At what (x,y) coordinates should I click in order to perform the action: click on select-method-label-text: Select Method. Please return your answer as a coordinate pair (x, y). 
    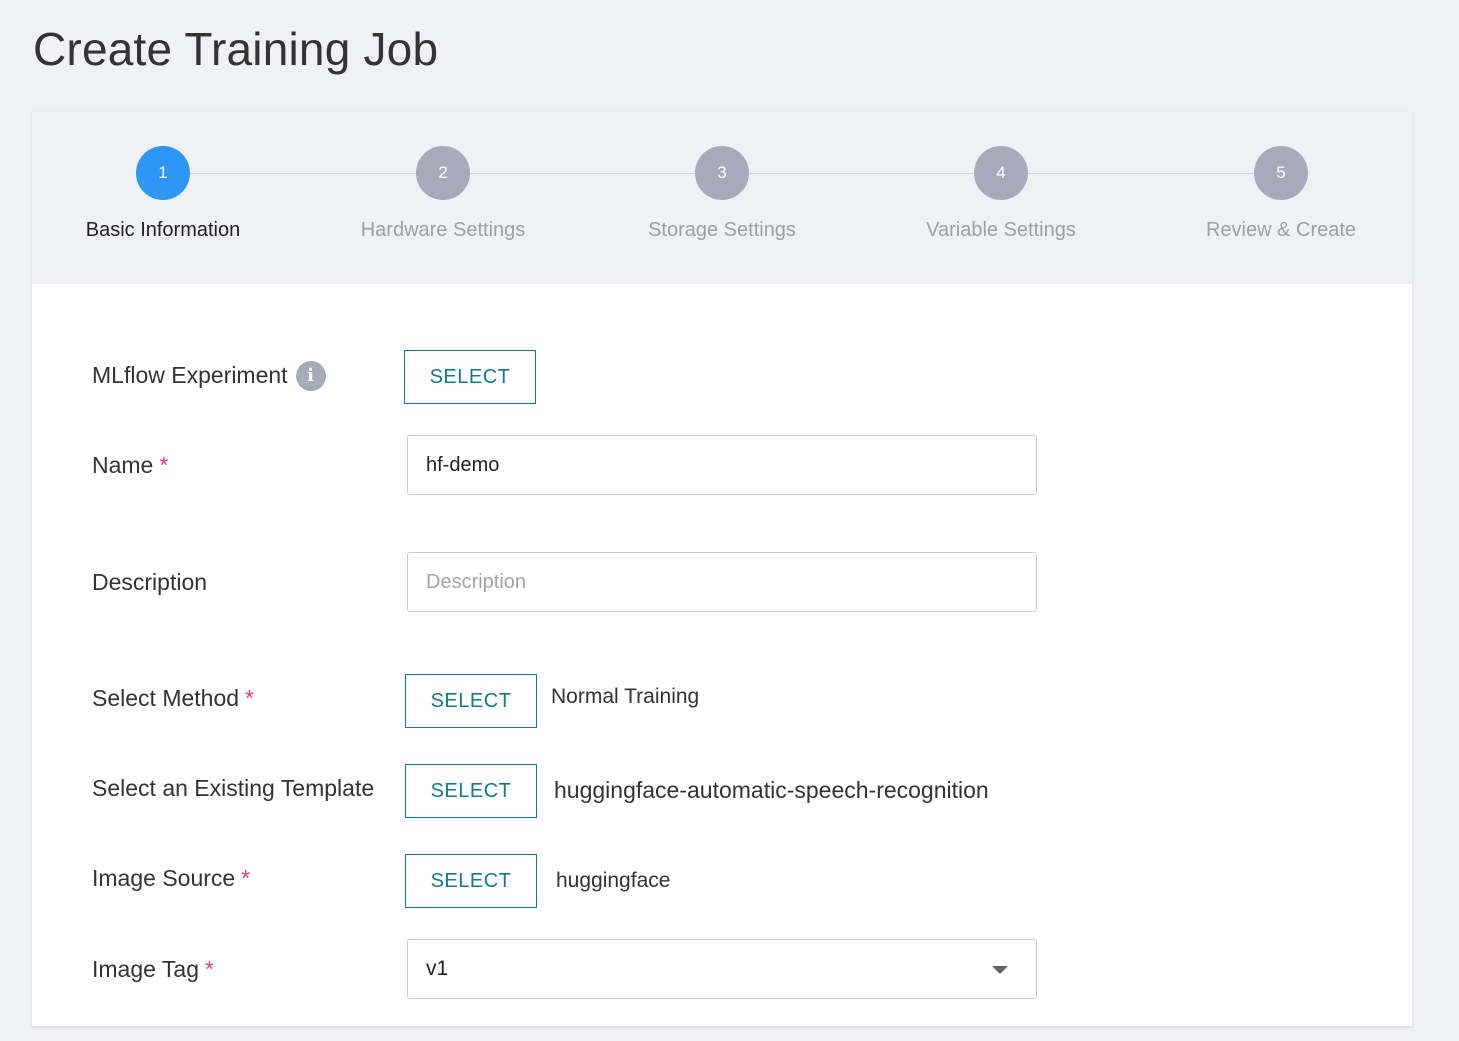
    Looking at the image, I should click on (166, 698).